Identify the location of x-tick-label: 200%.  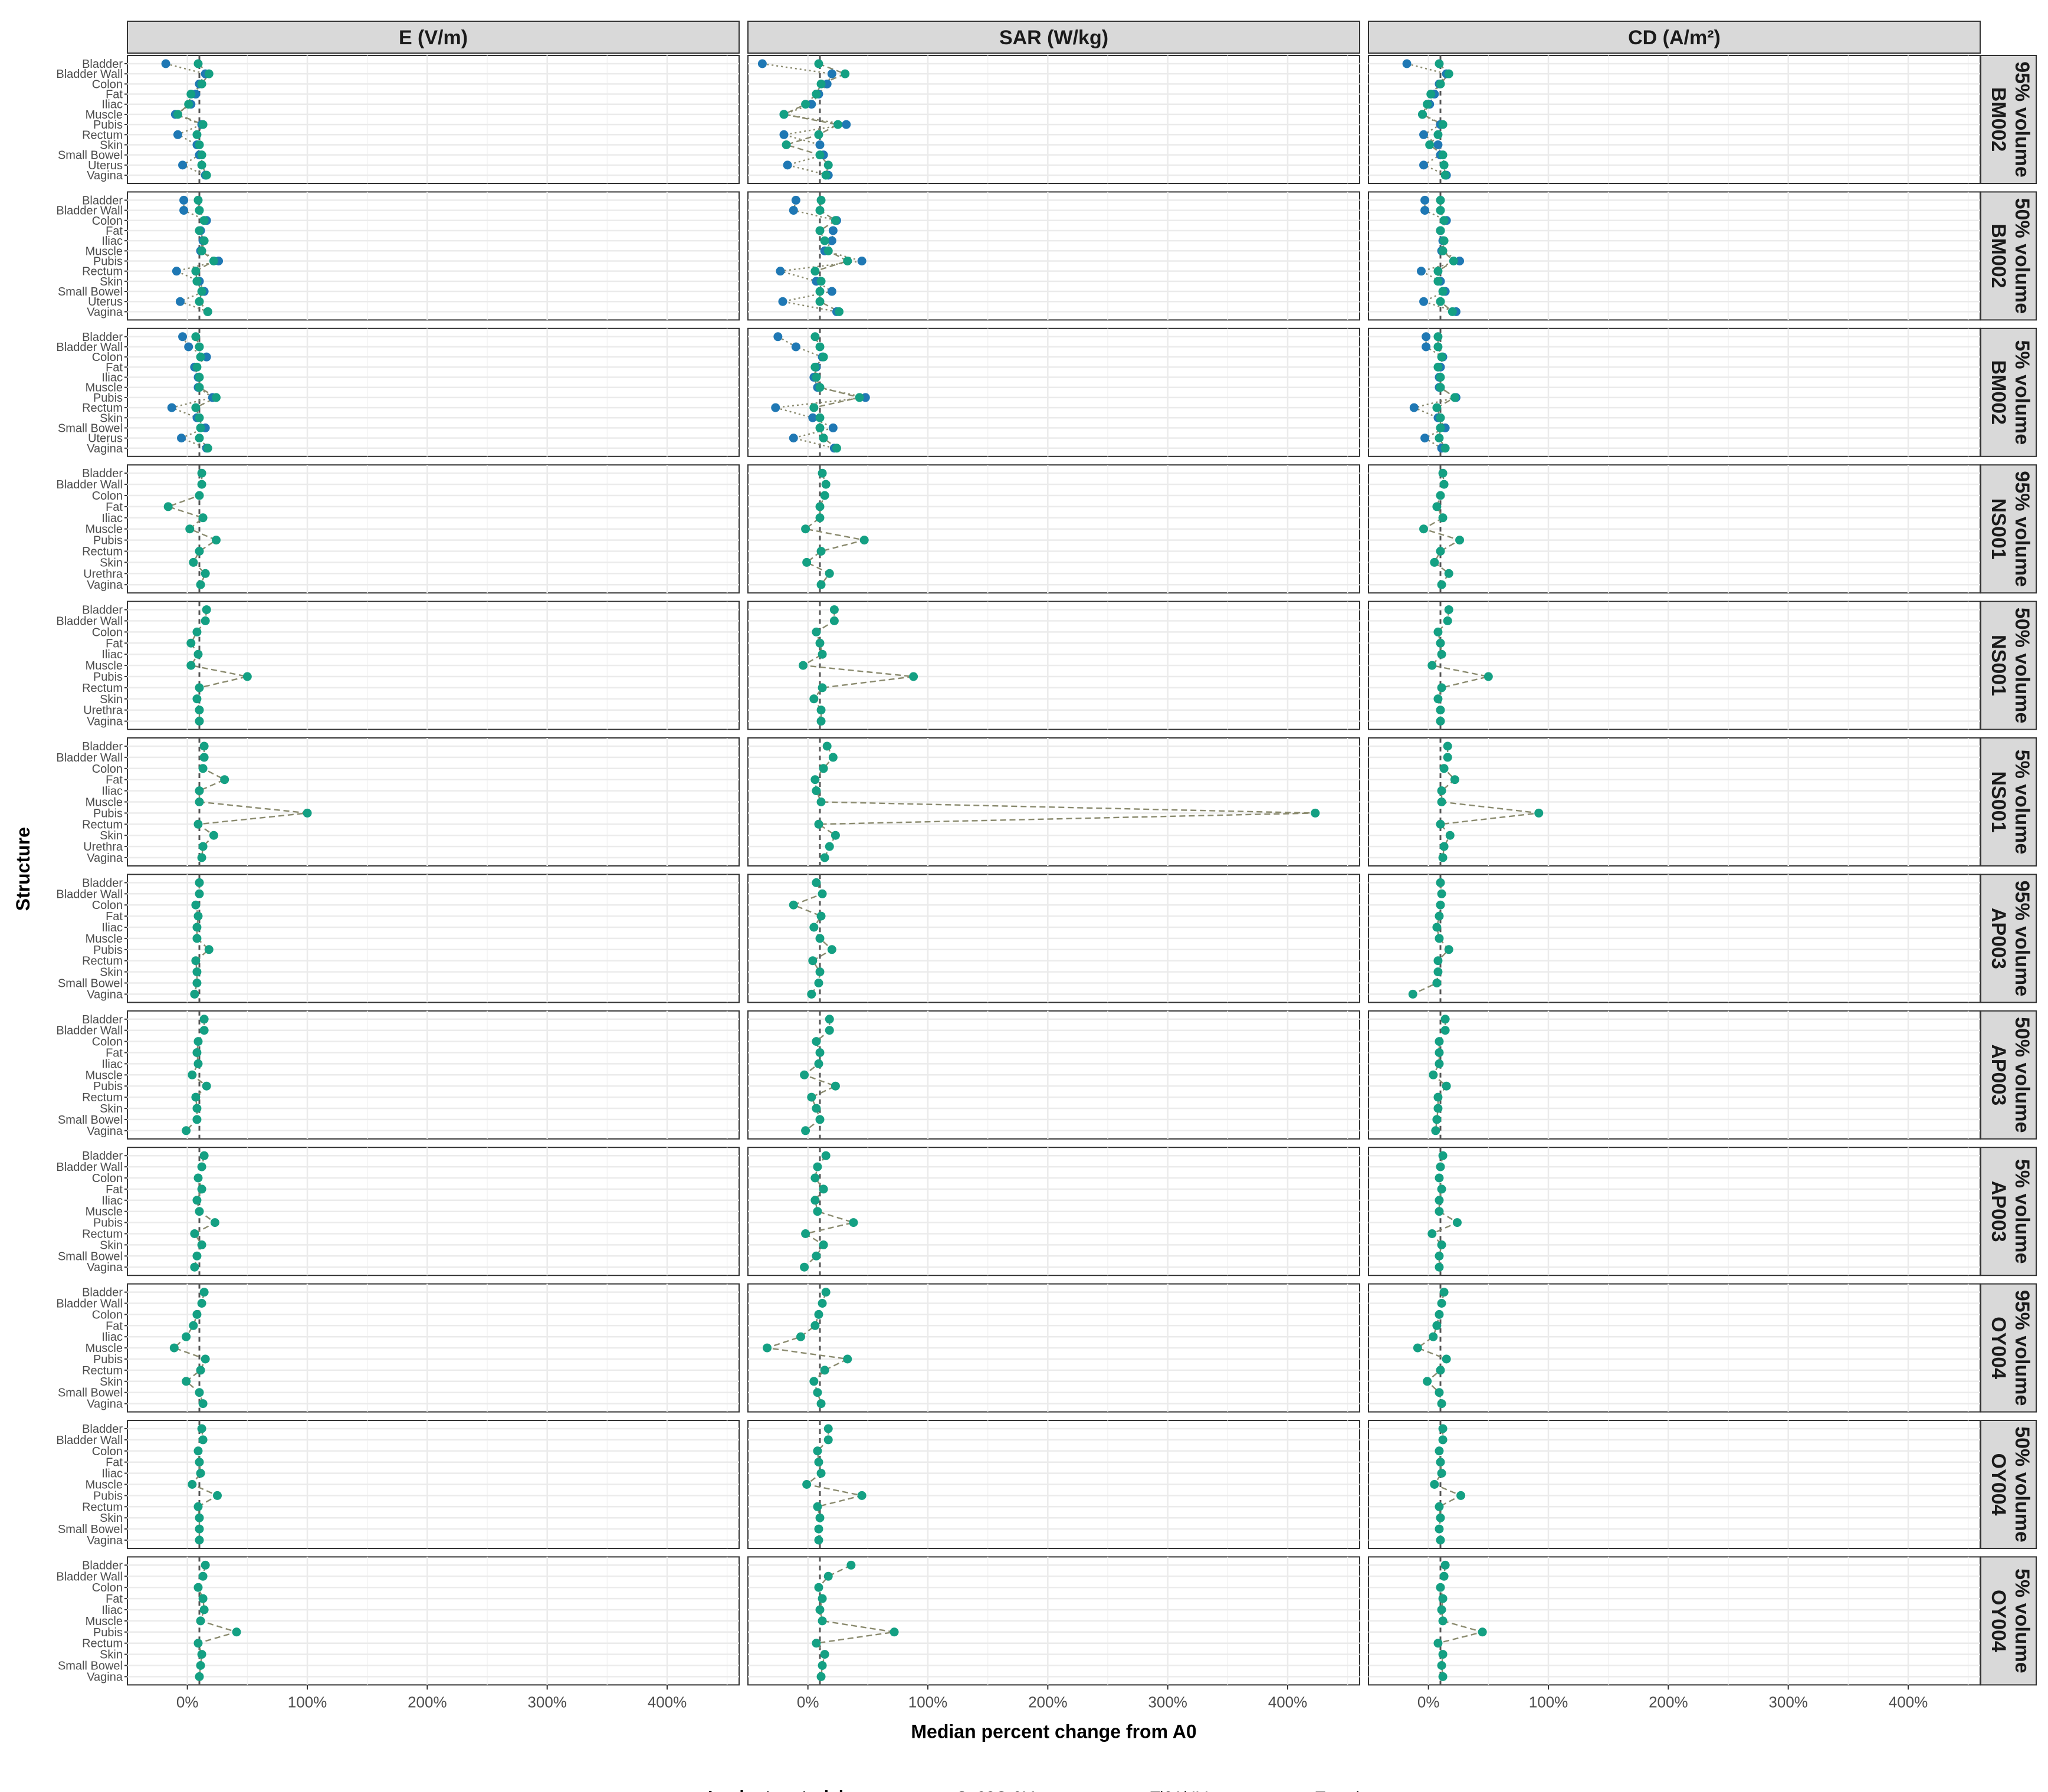
(1048, 1702).